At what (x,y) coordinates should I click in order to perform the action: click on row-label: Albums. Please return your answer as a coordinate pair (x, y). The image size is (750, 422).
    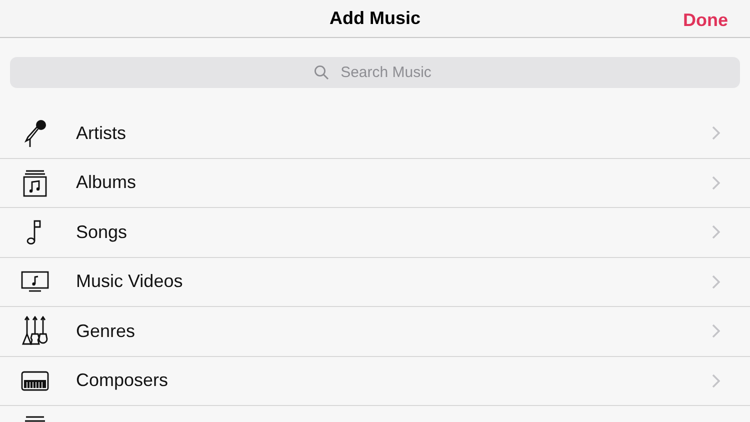
    Looking at the image, I should click on (107, 182).